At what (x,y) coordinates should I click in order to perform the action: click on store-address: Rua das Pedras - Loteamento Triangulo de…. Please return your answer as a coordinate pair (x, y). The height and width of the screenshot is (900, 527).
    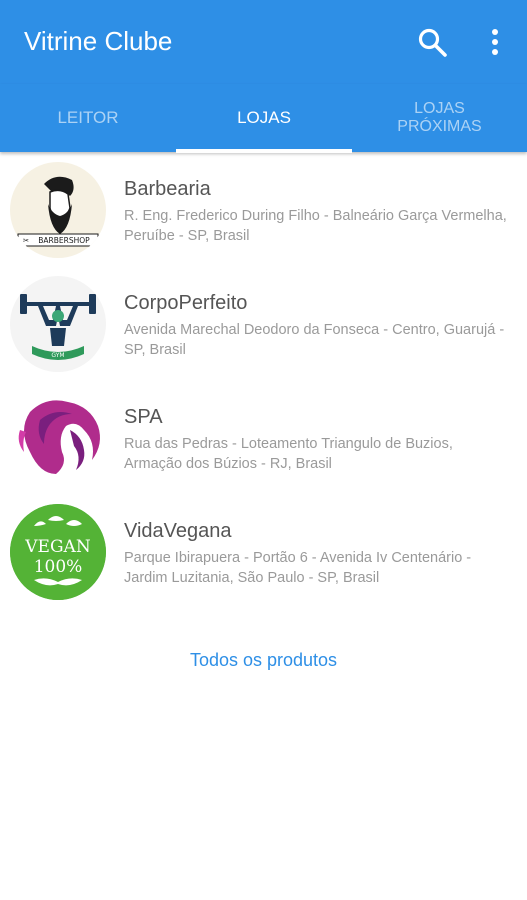
    Looking at the image, I should click on (288, 454).